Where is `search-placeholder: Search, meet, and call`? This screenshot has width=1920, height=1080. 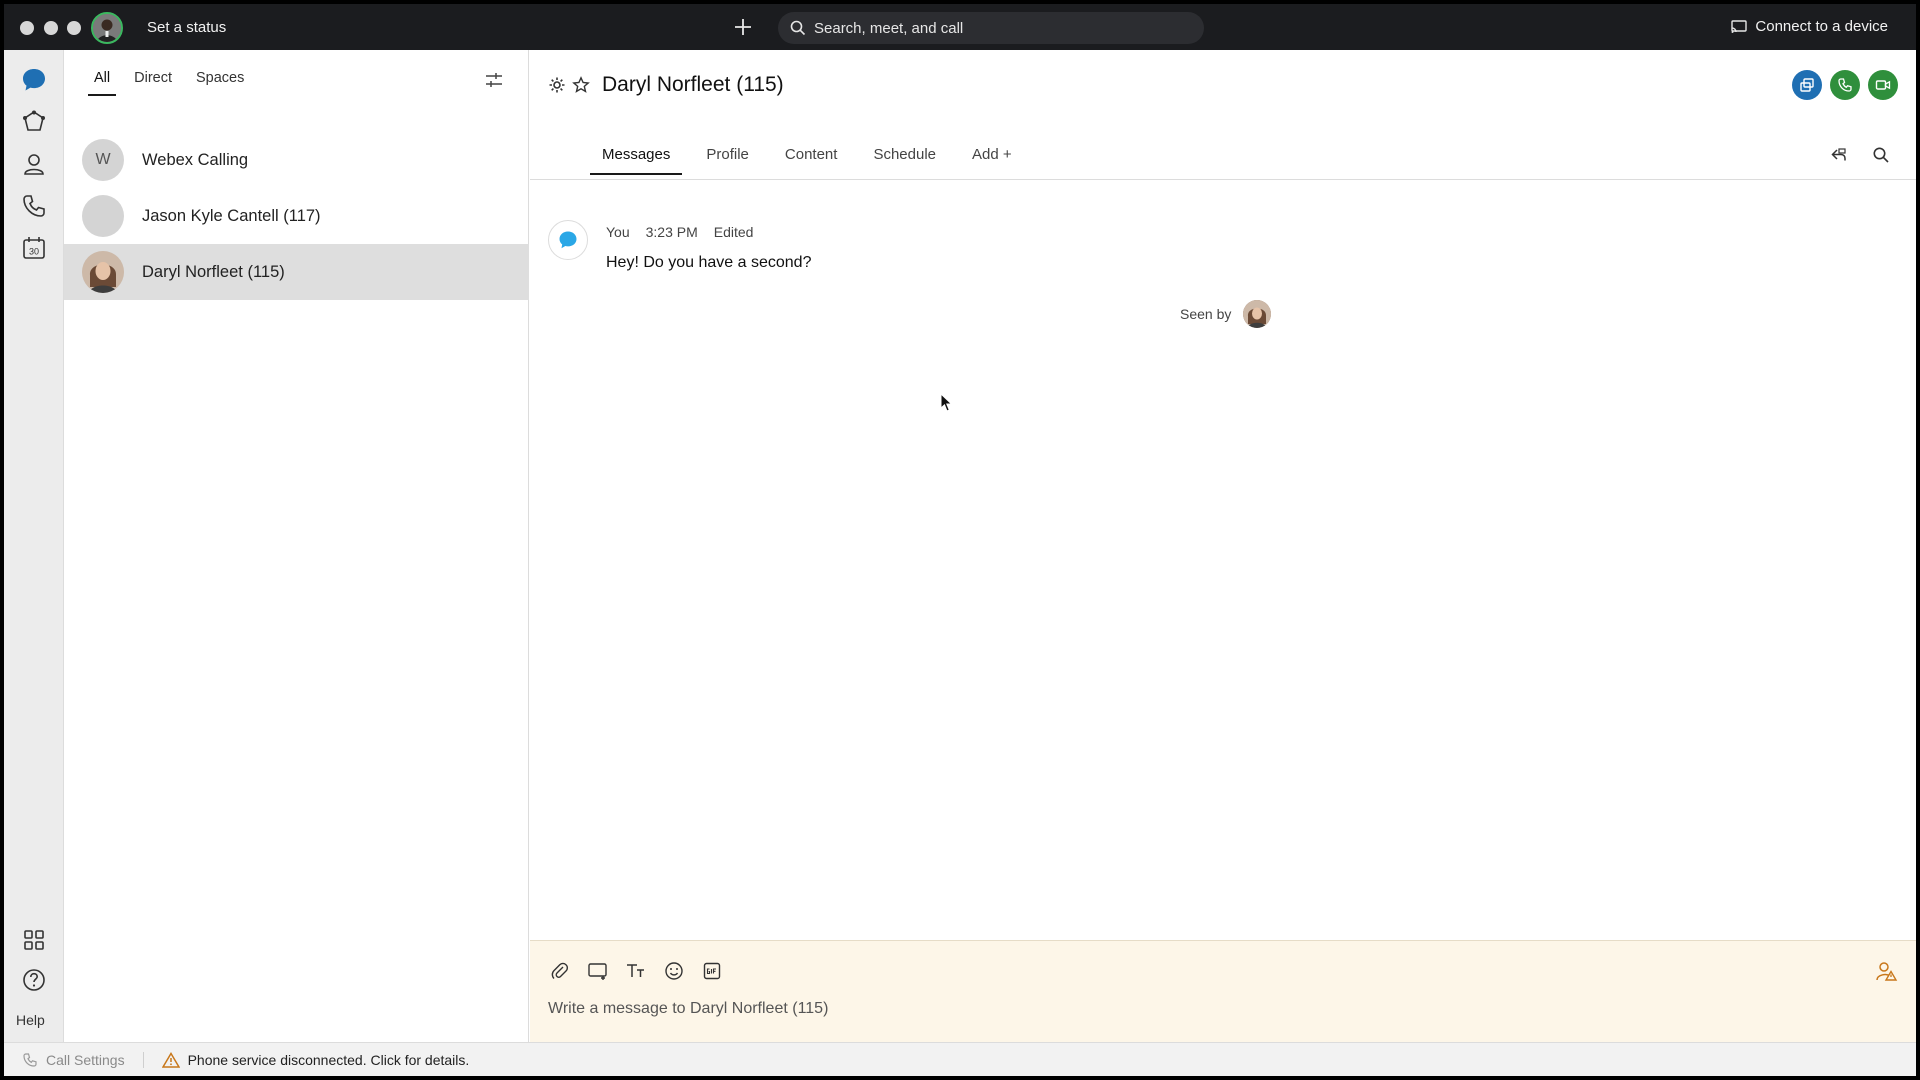
search-placeholder: Search, meet, and call is located at coordinates (889, 28).